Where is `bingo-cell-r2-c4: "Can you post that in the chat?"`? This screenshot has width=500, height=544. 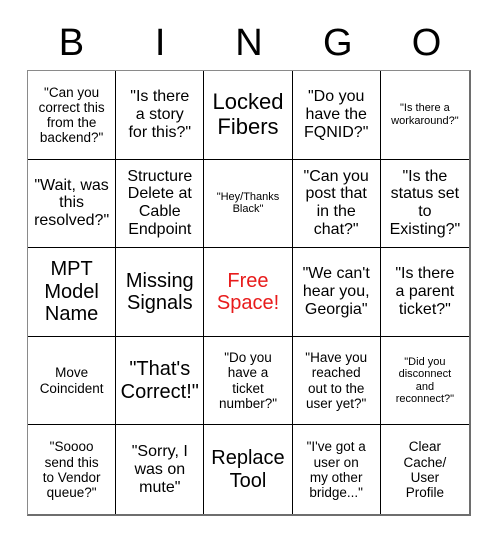
bingo-cell-r2-c4: "Can you post that in the chat?" is located at coordinates (336, 204).